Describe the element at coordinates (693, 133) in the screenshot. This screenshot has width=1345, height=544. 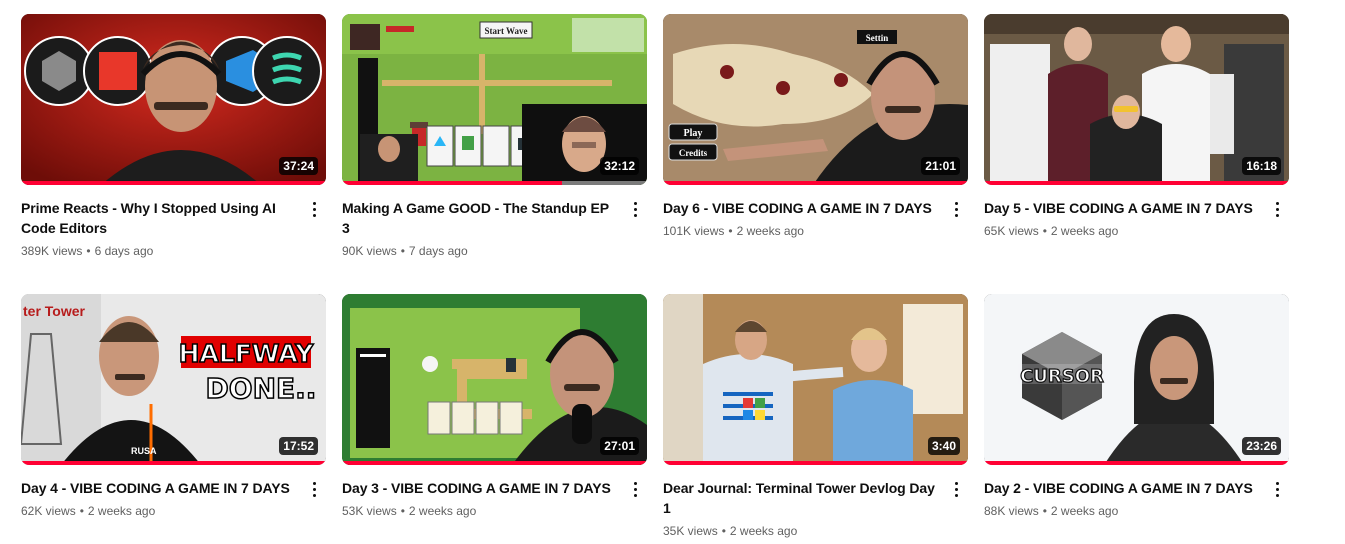
I see `thumb-text-play: Play` at that location.